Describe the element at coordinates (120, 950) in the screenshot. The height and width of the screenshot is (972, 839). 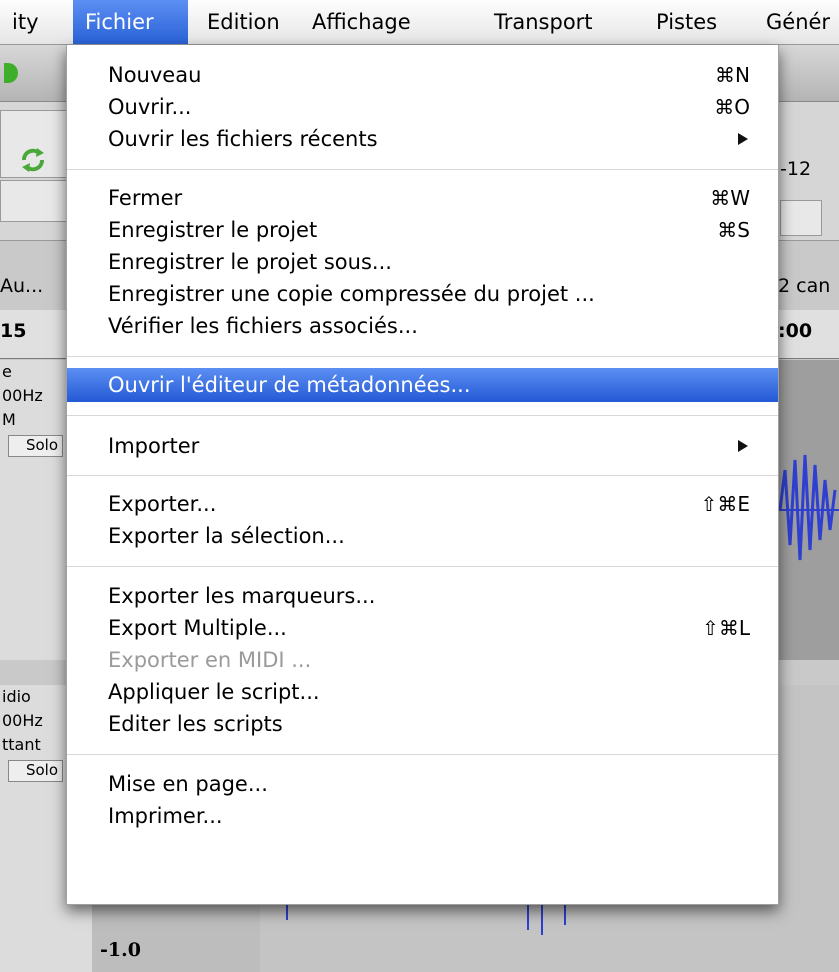
I see `scale-bottom-label: -1.0` at that location.